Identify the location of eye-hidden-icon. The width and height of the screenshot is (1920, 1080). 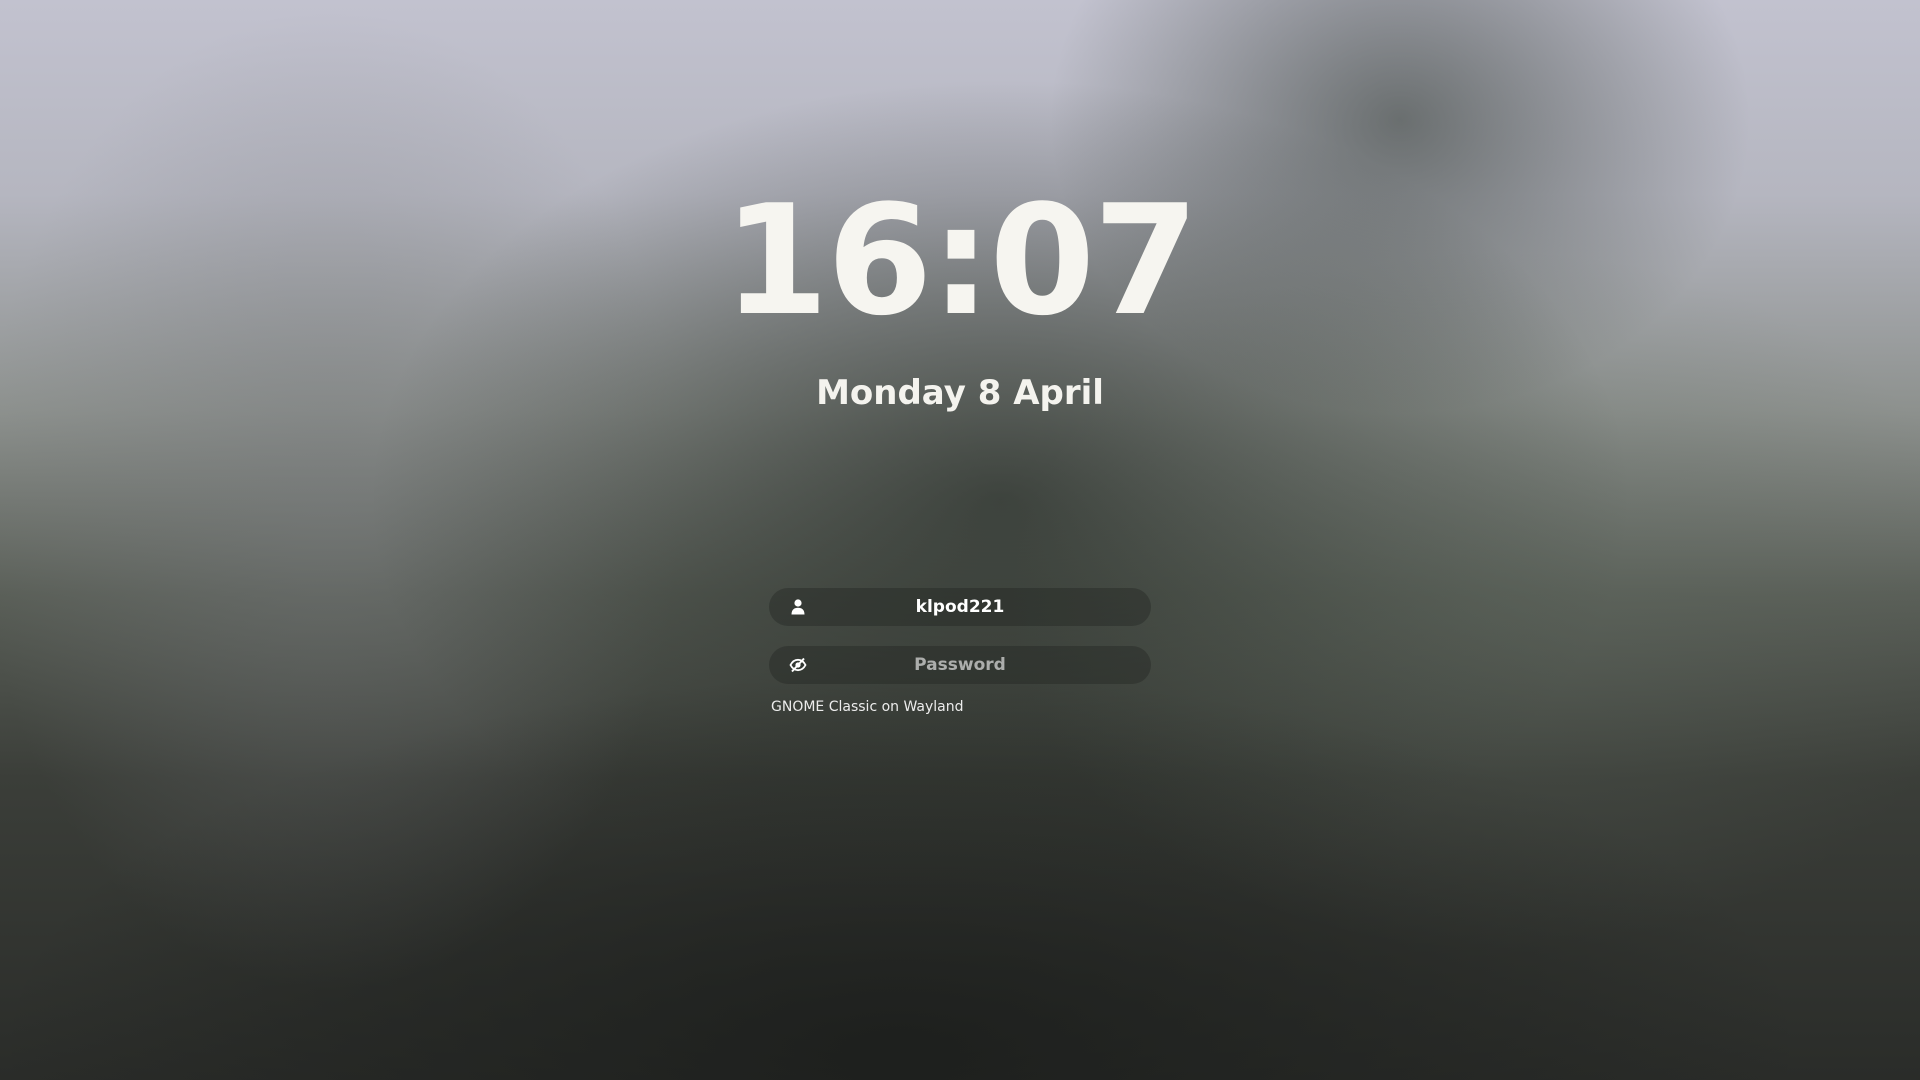
(798, 665).